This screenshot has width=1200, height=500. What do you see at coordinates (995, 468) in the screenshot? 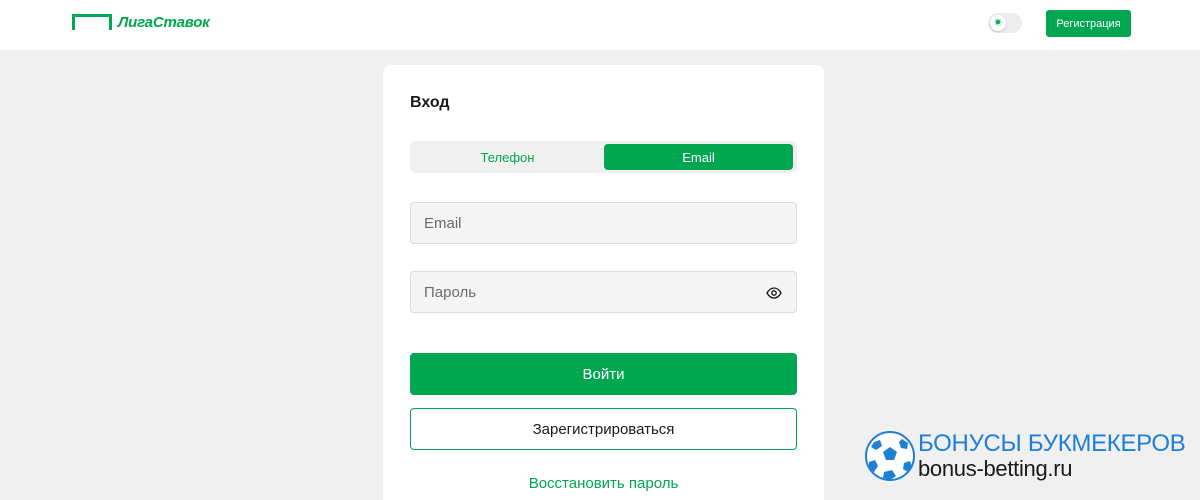
I see `watermark-url: bonus-betting.ru` at bounding box center [995, 468].